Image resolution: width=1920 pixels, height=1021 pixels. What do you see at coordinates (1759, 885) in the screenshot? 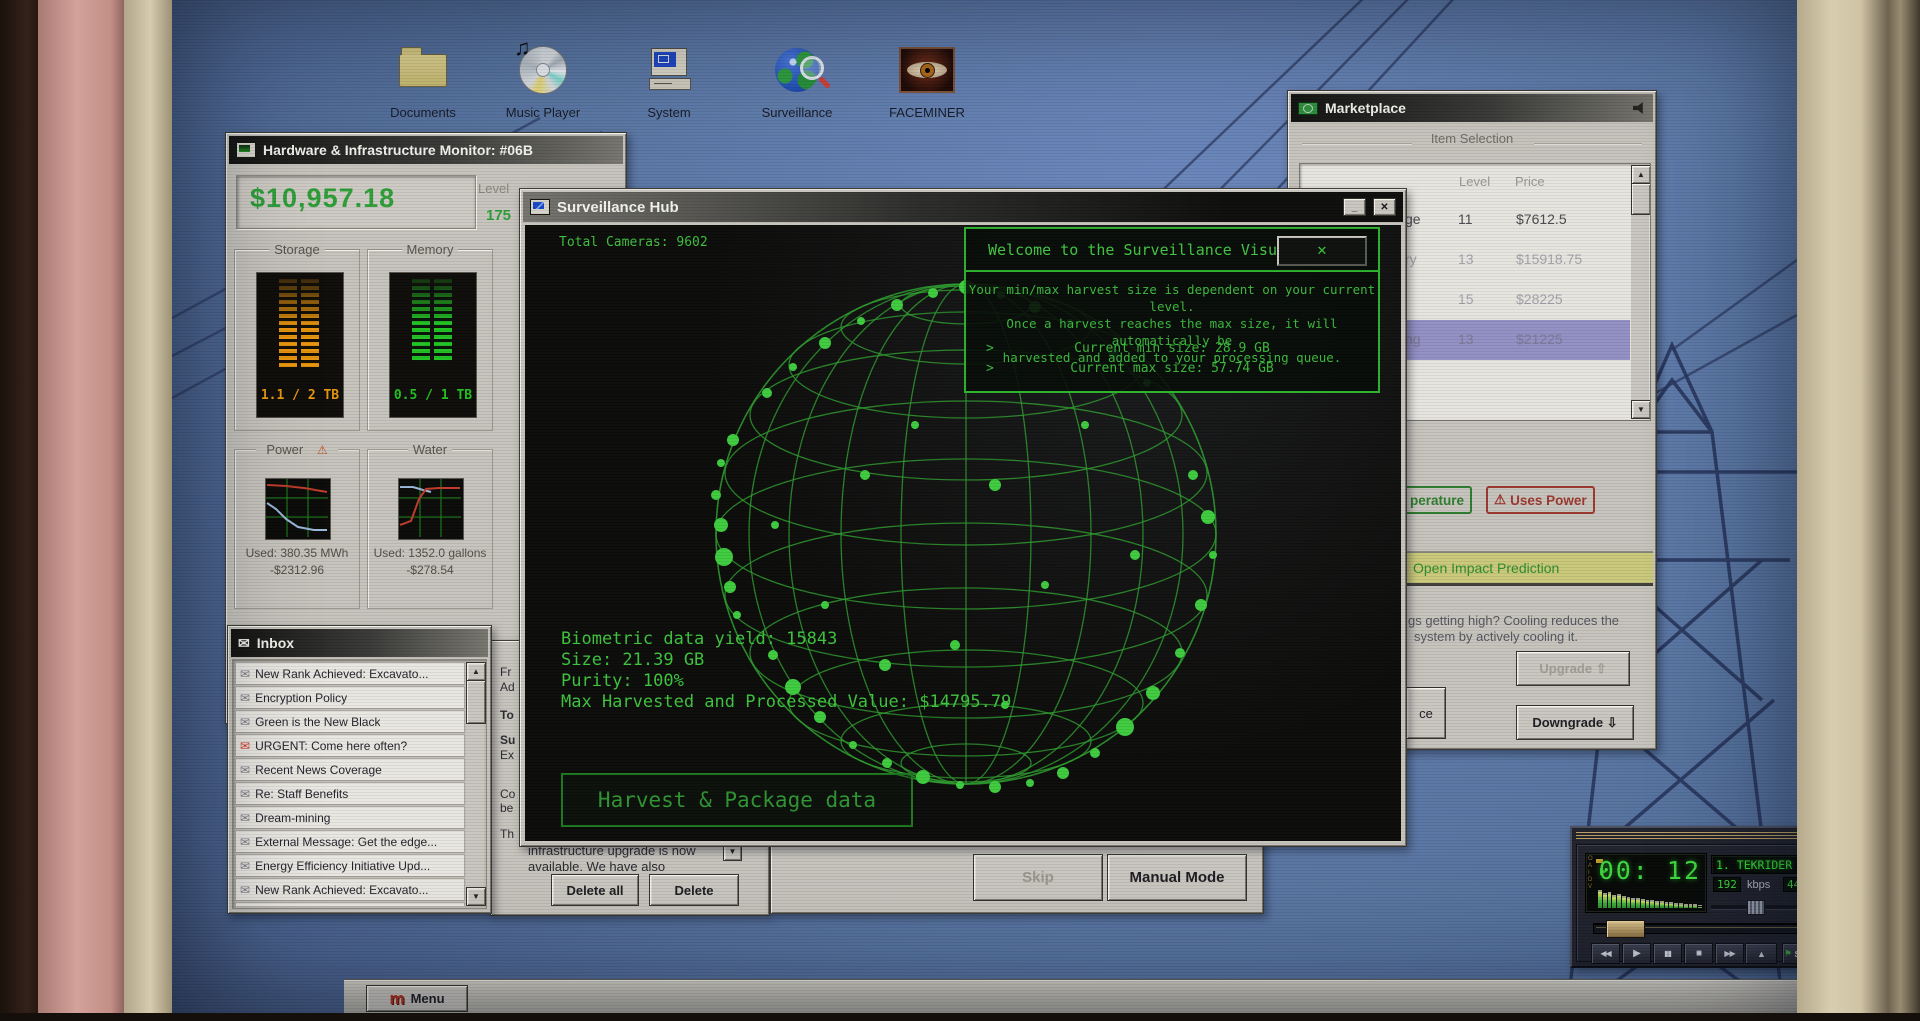
I see `bitrate-unit: kbps` at bounding box center [1759, 885].